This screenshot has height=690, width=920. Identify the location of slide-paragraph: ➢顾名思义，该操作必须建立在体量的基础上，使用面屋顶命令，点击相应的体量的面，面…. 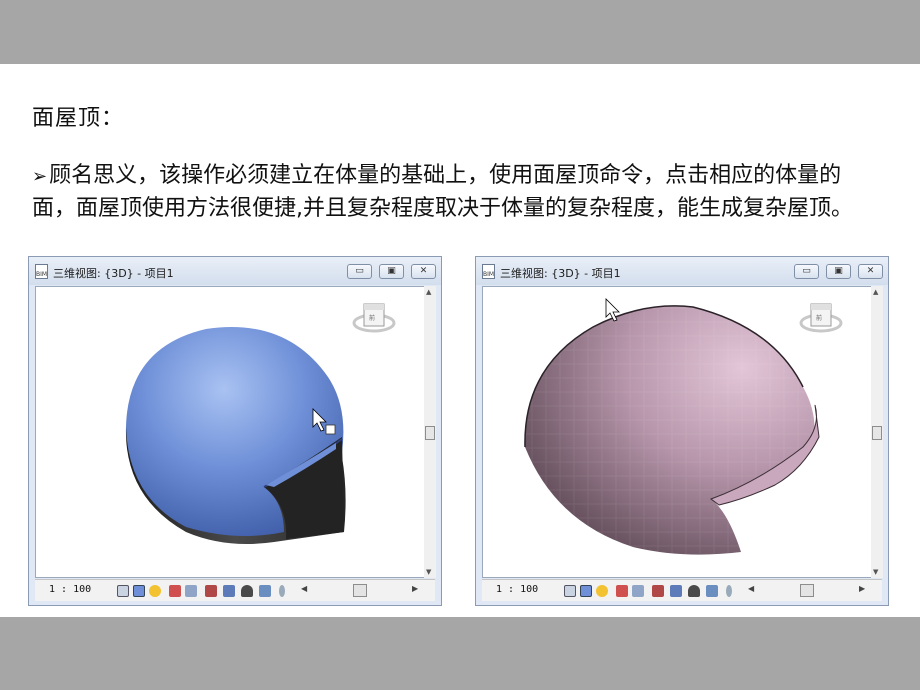
(452, 192).